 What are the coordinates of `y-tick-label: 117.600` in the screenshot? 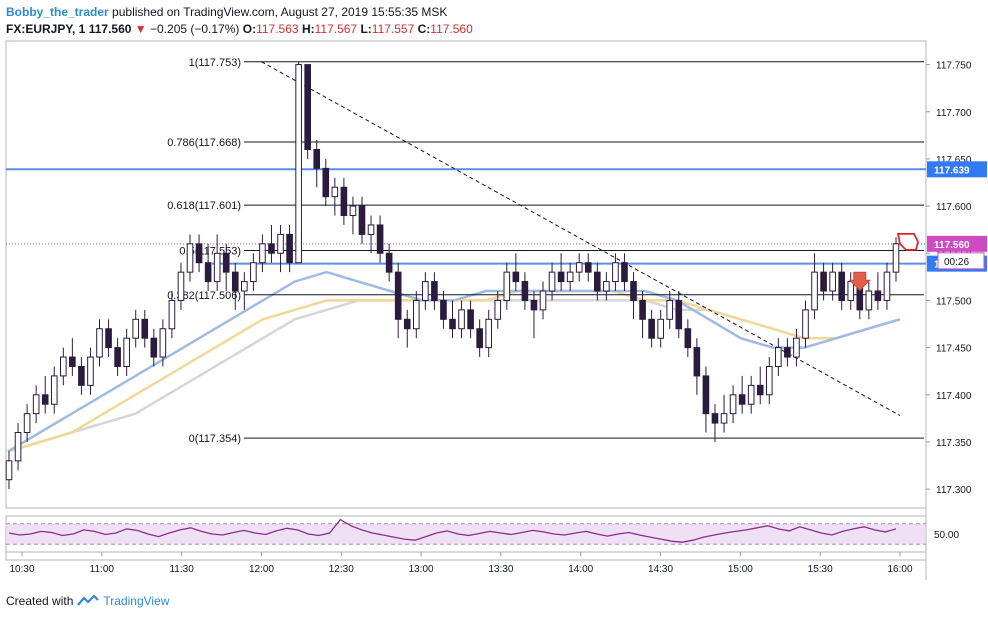 It's located at (954, 207).